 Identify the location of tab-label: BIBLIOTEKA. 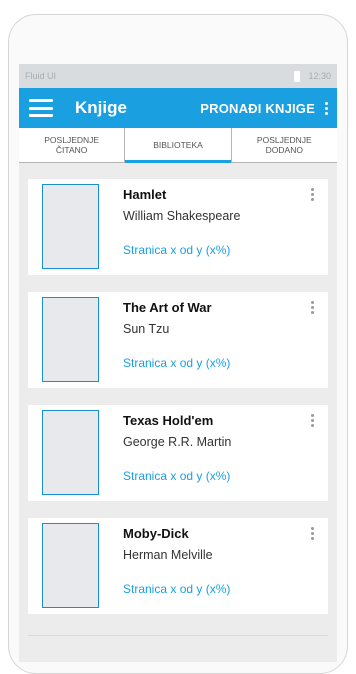
(178, 145).